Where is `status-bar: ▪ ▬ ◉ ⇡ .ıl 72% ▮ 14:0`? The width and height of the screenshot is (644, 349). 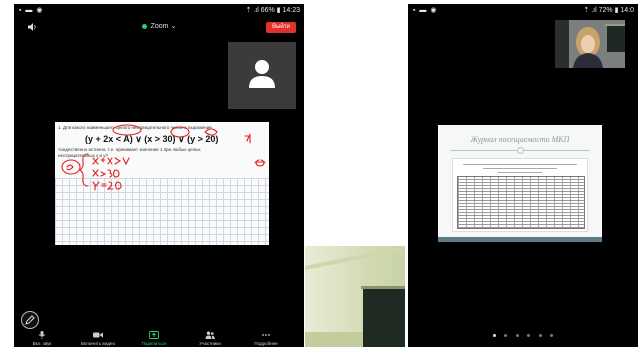 status-bar: ▪ ▬ ◉ ⇡ .ıl 72% ▮ 14:0 is located at coordinates (523, 10).